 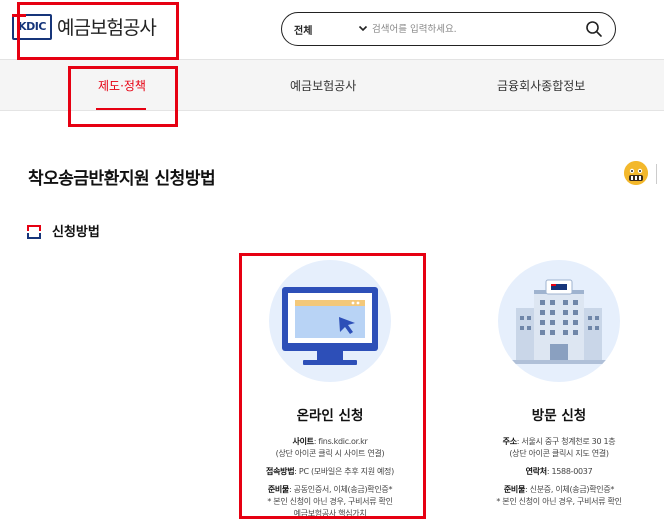 I want to click on mascot-icon, so click(x=636, y=173).